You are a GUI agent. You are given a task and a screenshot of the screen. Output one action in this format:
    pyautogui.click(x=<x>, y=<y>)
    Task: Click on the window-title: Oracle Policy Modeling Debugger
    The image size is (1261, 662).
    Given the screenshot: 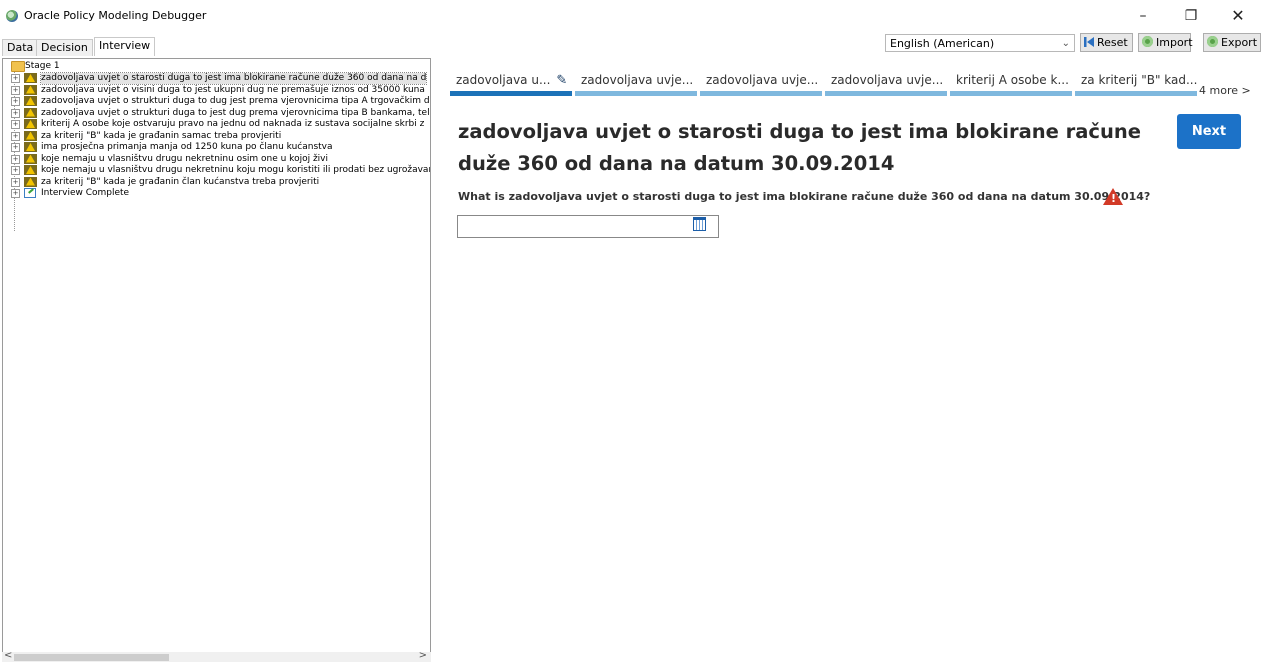 What is the action you would take?
    pyautogui.click(x=115, y=15)
    